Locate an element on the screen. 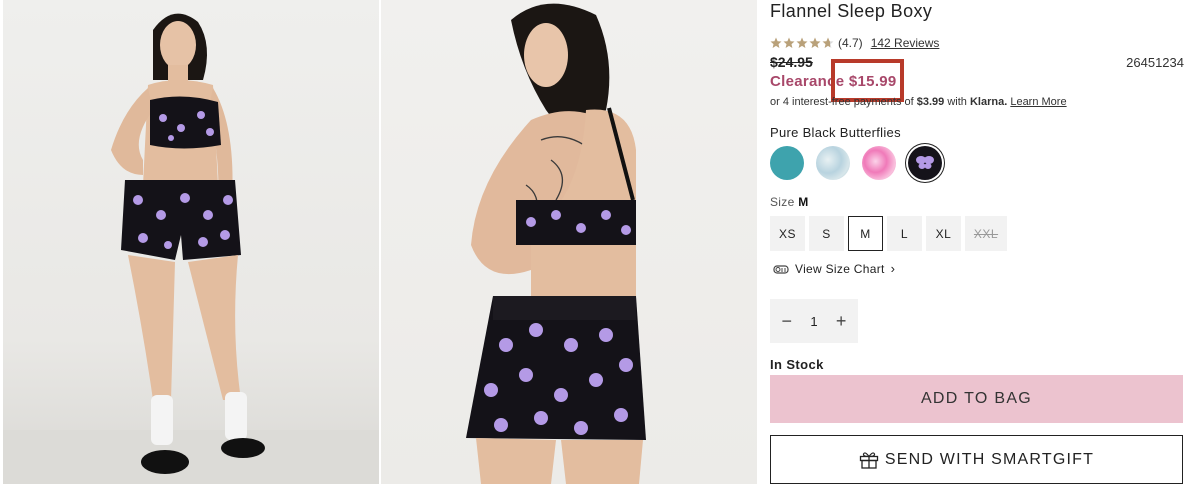  color-swatches is located at coordinates (856, 163).